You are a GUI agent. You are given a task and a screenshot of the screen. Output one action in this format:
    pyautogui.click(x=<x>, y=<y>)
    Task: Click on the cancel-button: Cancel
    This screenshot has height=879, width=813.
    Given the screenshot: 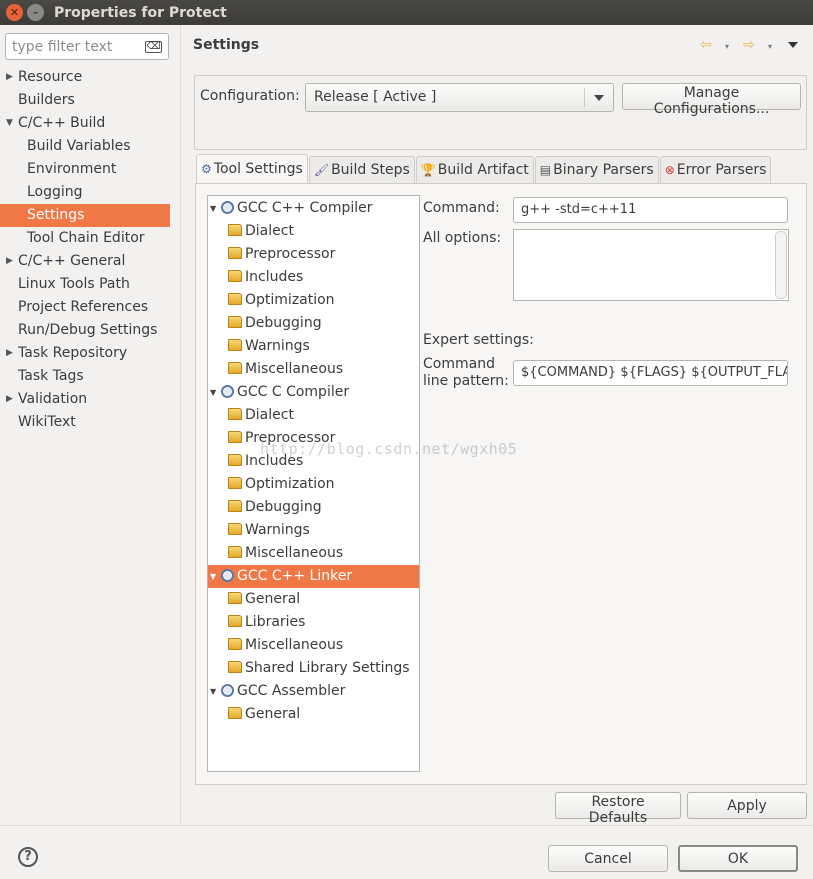 What is the action you would take?
    pyautogui.click(x=608, y=858)
    